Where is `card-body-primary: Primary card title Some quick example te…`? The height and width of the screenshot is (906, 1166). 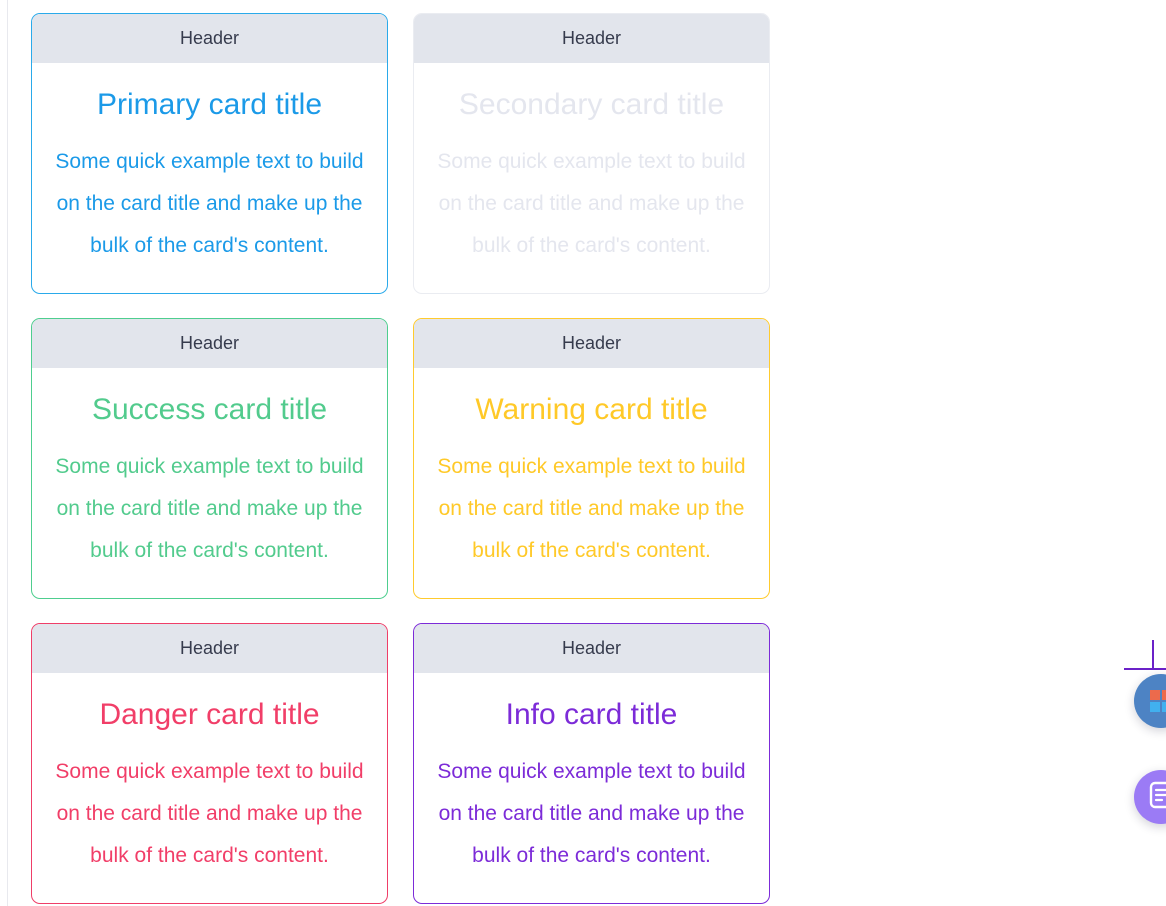
card-body-primary: Primary card title Some quick example te… is located at coordinates (209, 178).